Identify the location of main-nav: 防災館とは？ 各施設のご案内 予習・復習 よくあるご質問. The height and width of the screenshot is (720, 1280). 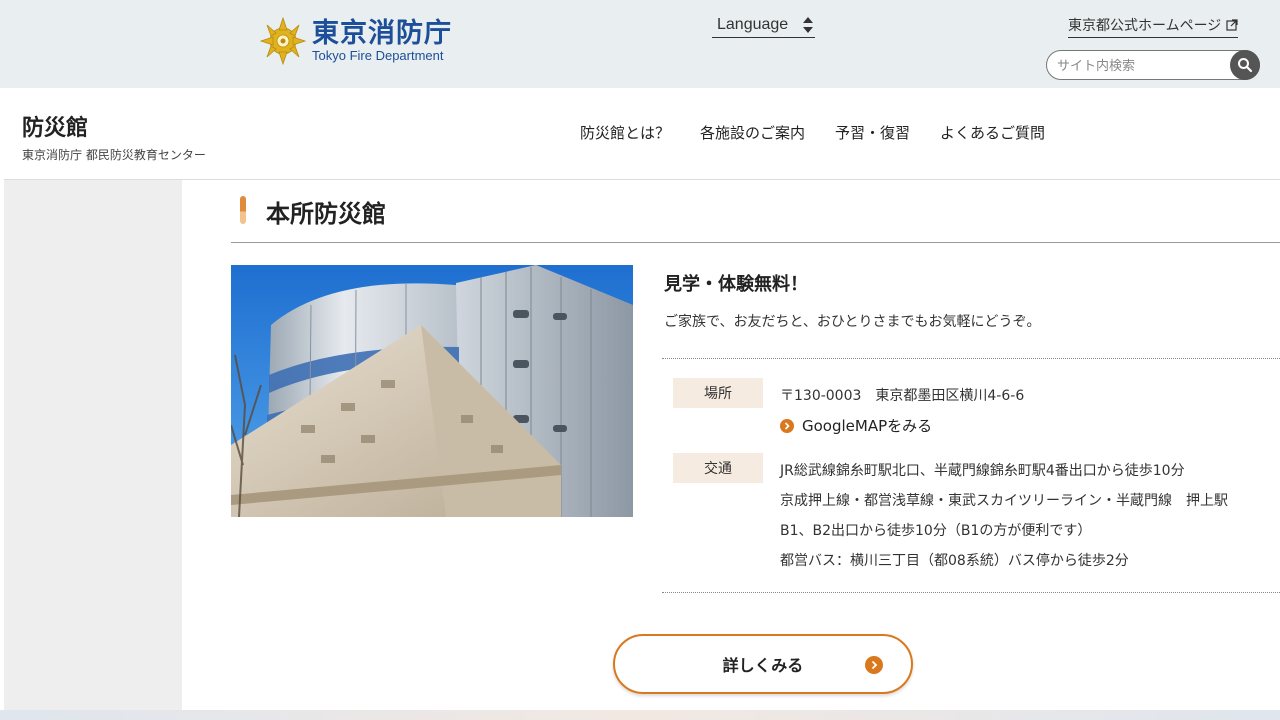
(812, 132).